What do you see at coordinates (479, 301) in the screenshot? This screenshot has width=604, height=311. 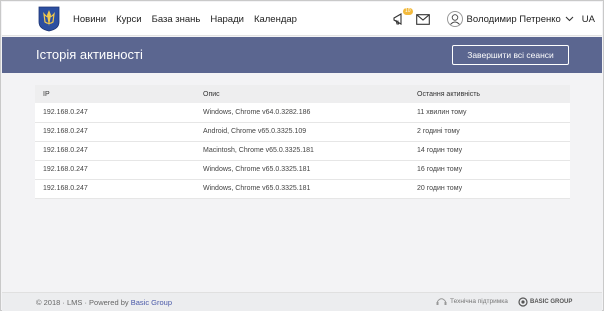 I see `support-label: Технічна підтримка` at bounding box center [479, 301].